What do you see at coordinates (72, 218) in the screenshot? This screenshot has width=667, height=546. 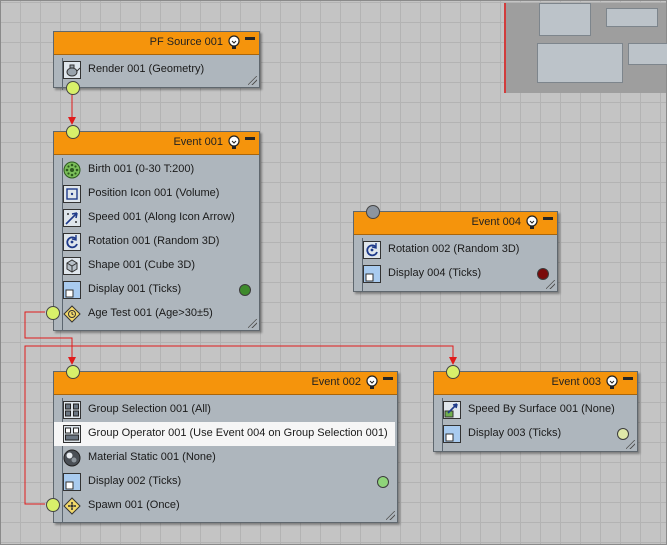 I see `speed-icon` at bounding box center [72, 218].